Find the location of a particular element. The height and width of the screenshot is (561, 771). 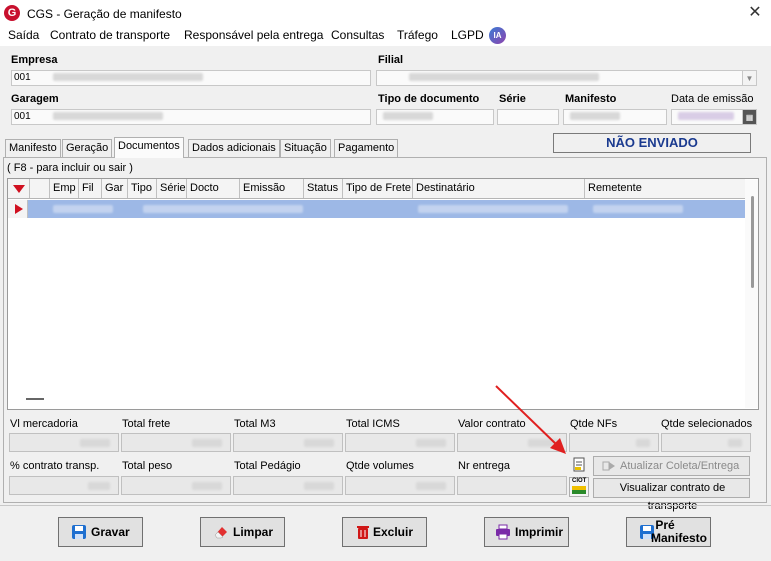

data-emissao-label: Data de emissão is located at coordinates (712, 99).